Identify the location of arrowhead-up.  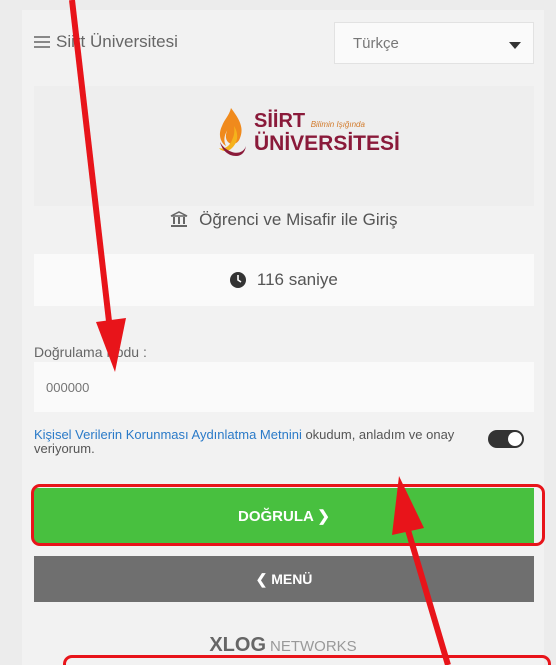
(408, 505).